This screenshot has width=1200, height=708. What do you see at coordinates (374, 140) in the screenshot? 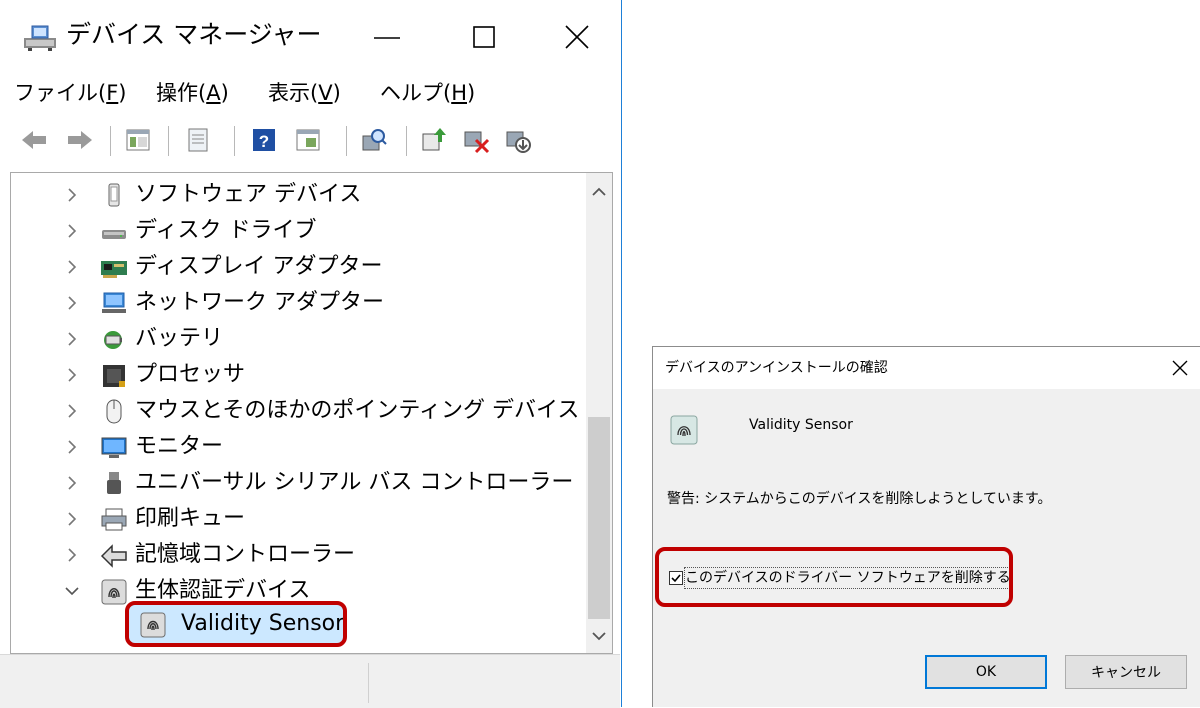
I see `scan-hardware-icon` at bounding box center [374, 140].